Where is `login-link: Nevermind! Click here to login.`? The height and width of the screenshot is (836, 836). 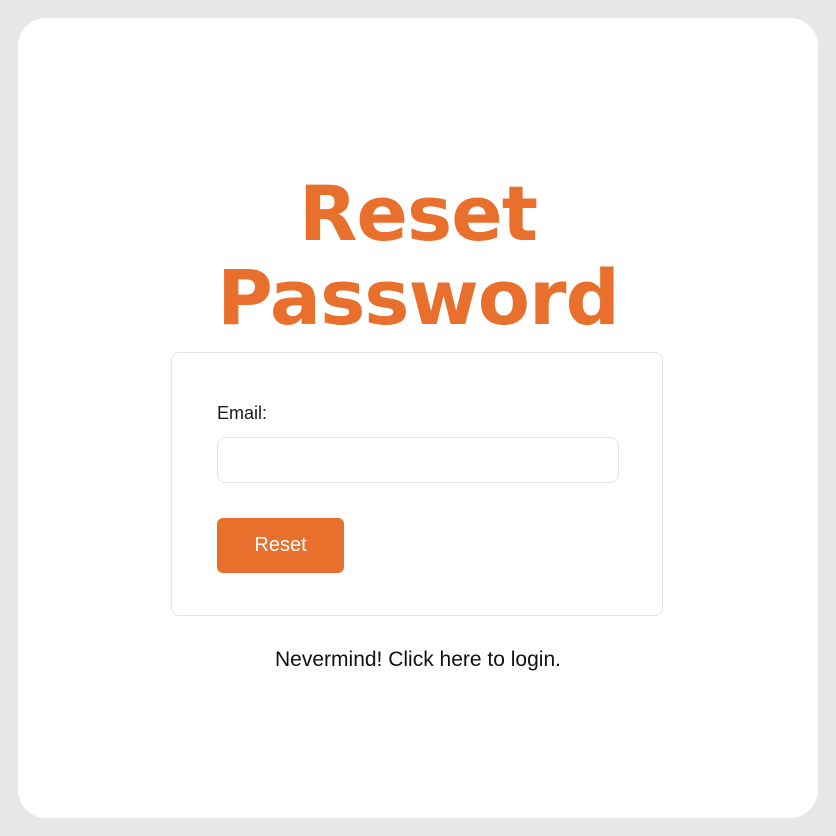
login-link: Nevermind! Click here to login. is located at coordinates (418, 660).